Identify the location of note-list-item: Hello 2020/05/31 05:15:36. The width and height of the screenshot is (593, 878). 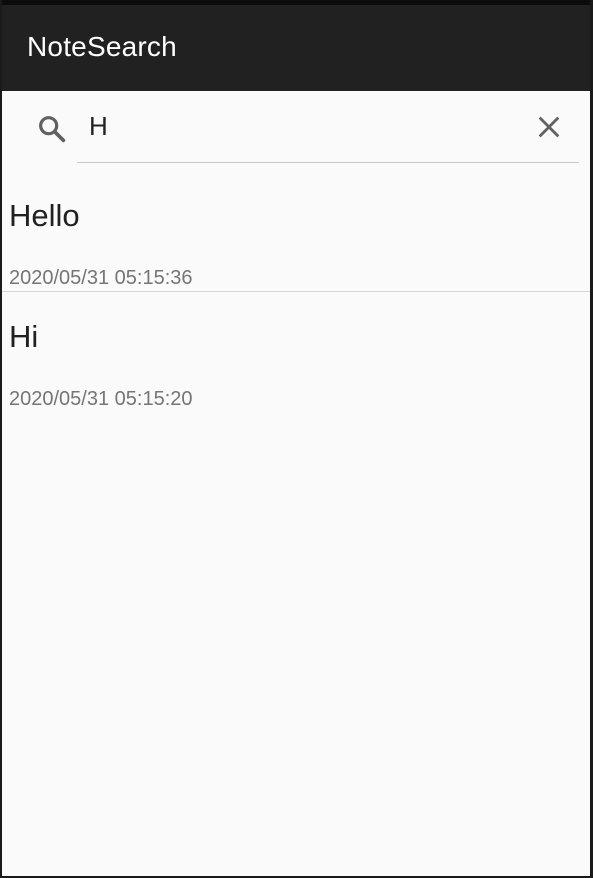
(296, 231).